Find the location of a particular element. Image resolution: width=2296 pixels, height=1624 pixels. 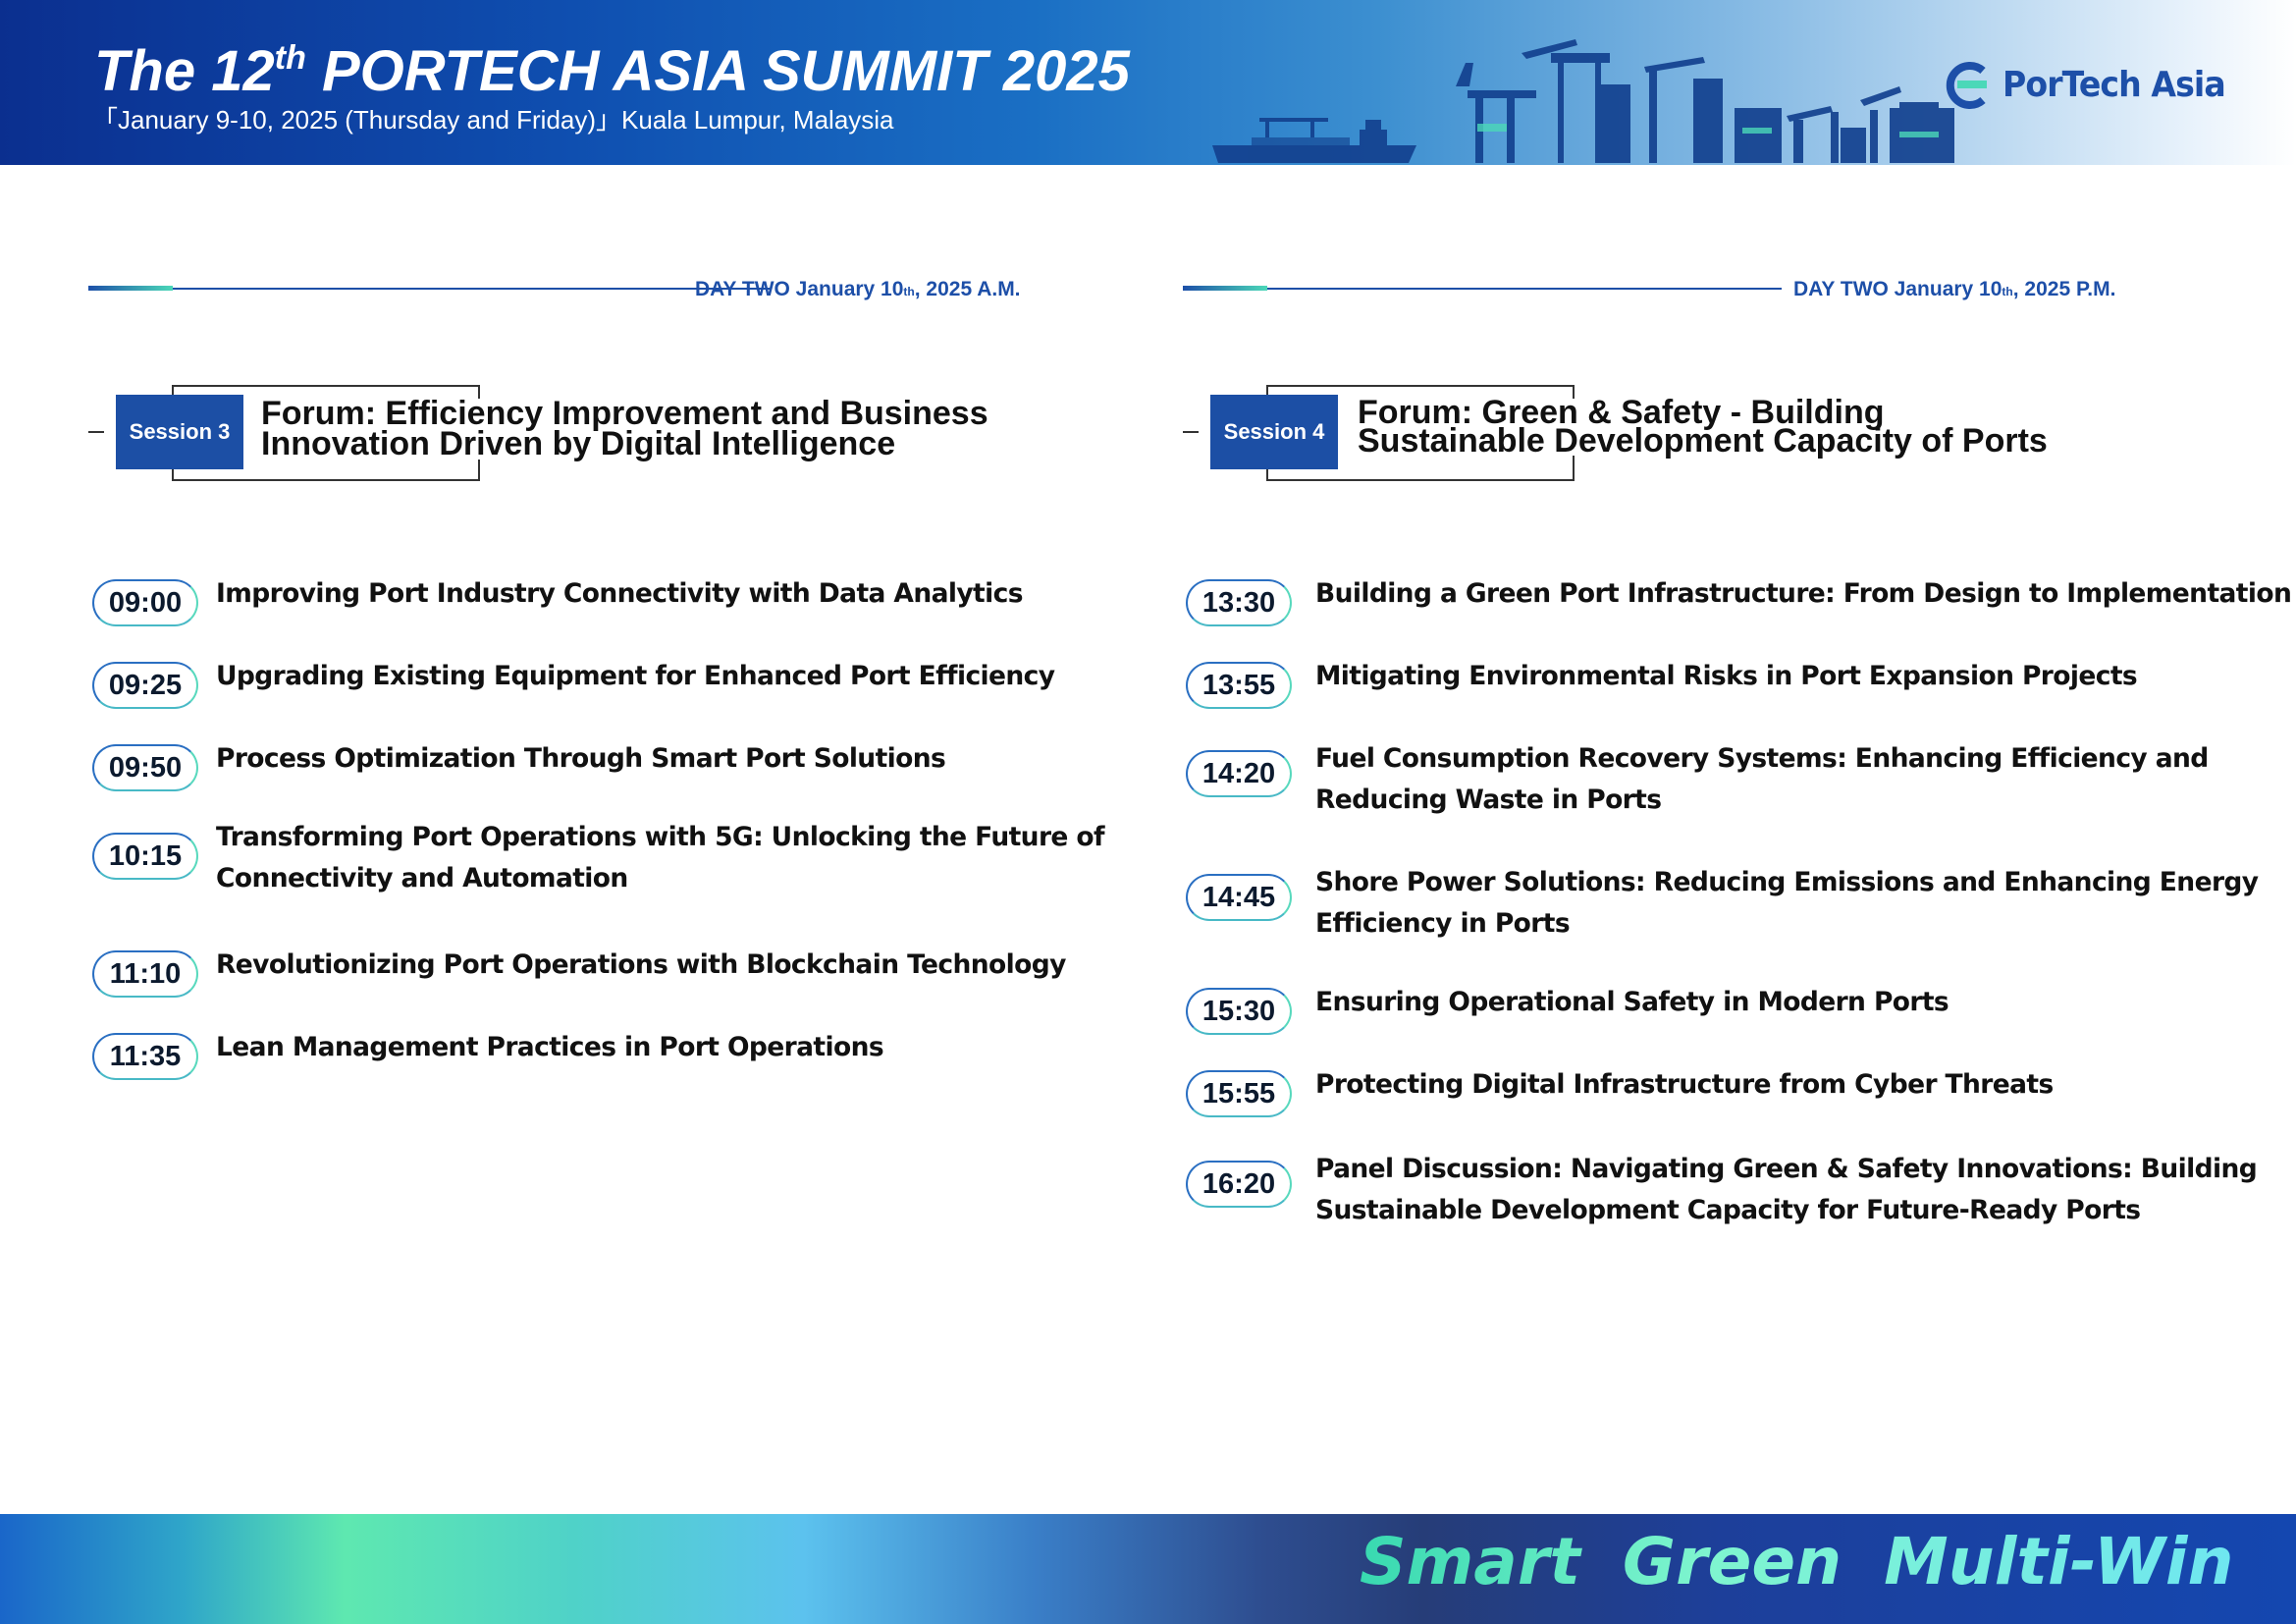

session-tag: Session 4 is located at coordinates (1274, 432).